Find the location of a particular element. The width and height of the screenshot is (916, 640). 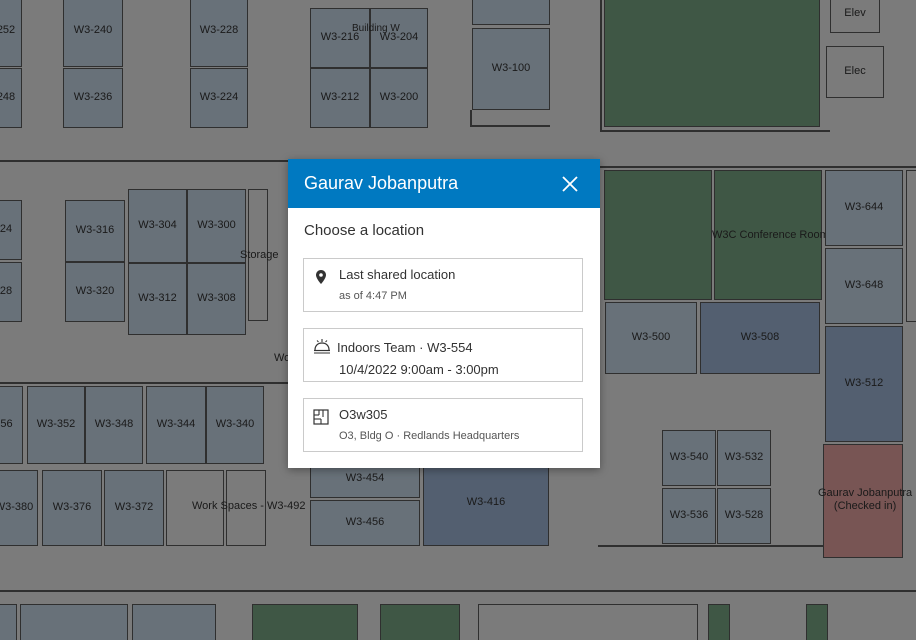

dialog-header: Gaurav Jobanputra is located at coordinates (444, 183).